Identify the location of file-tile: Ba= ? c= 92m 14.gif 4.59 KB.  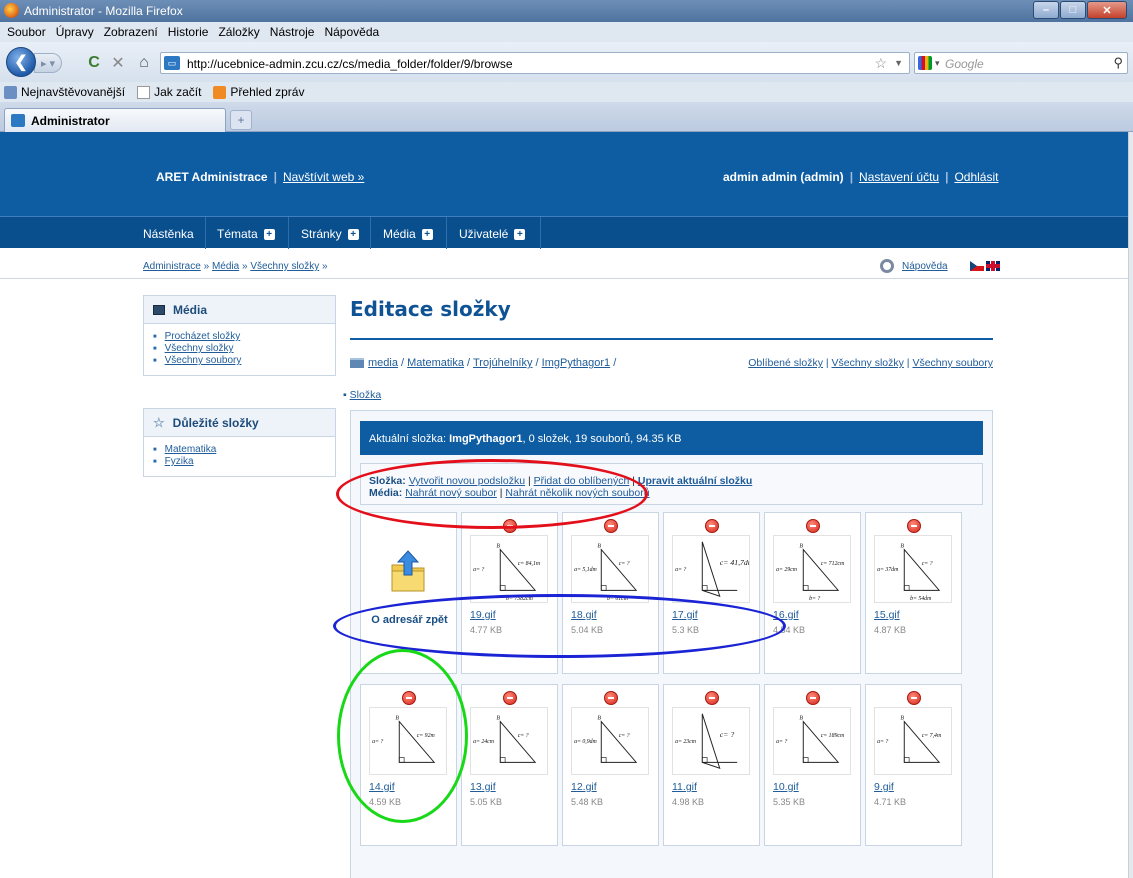
(408, 765).